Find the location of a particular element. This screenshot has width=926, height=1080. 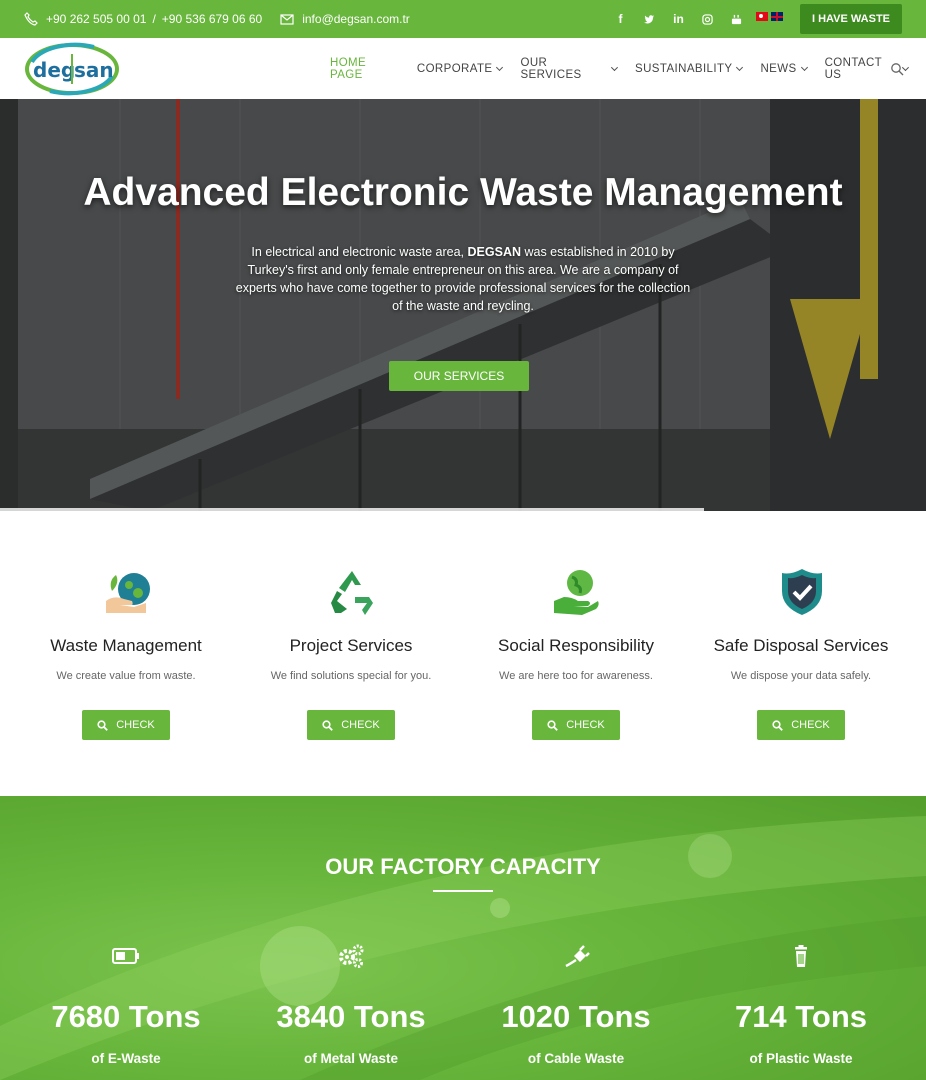

battery-icon is located at coordinates (126, 956).